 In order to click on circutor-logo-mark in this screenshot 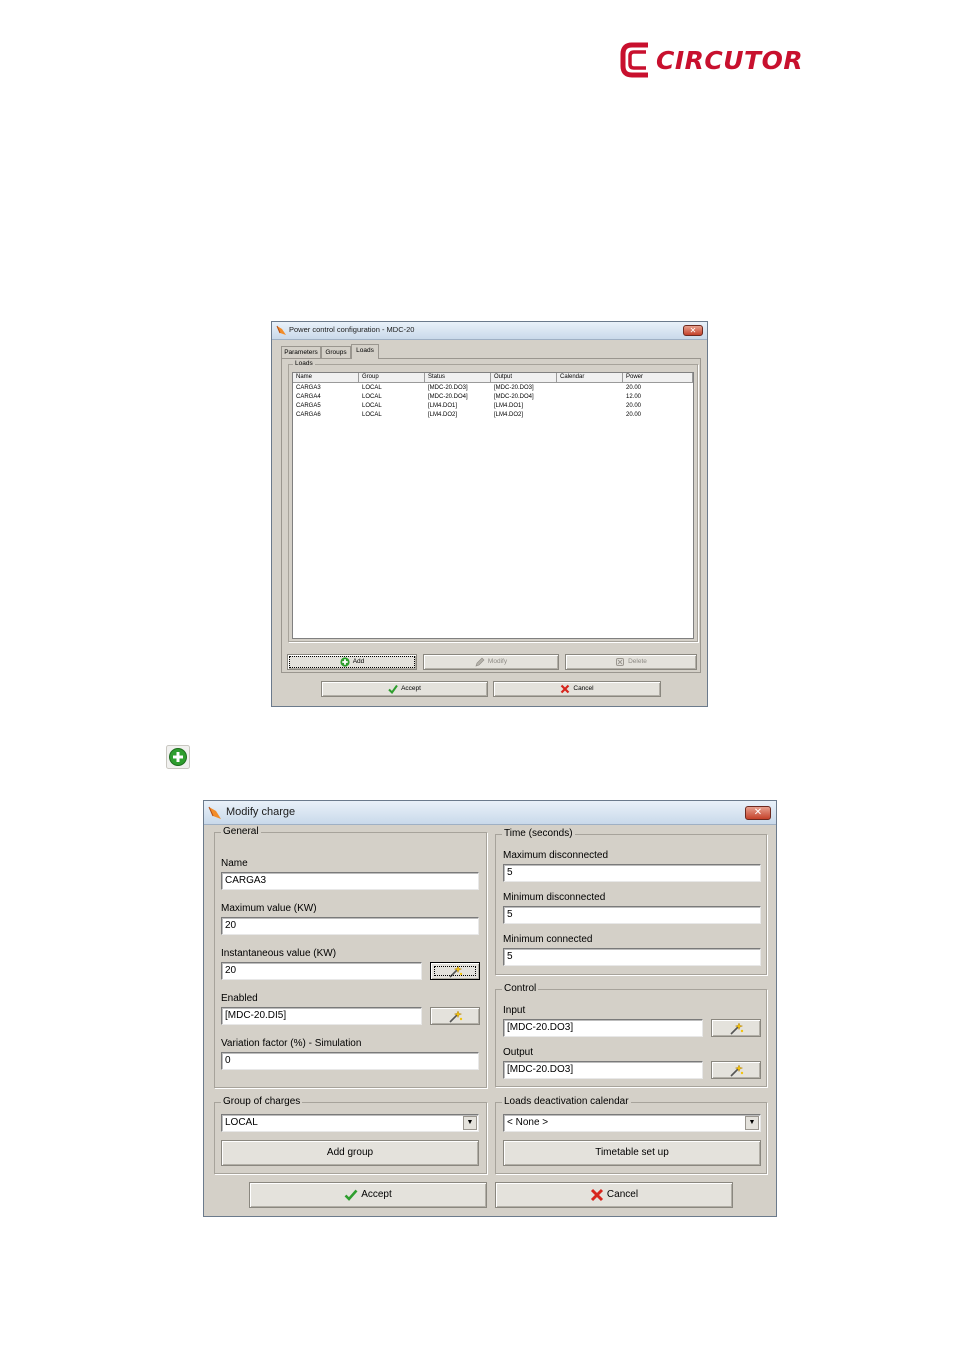, I will do `click(634, 60)`.